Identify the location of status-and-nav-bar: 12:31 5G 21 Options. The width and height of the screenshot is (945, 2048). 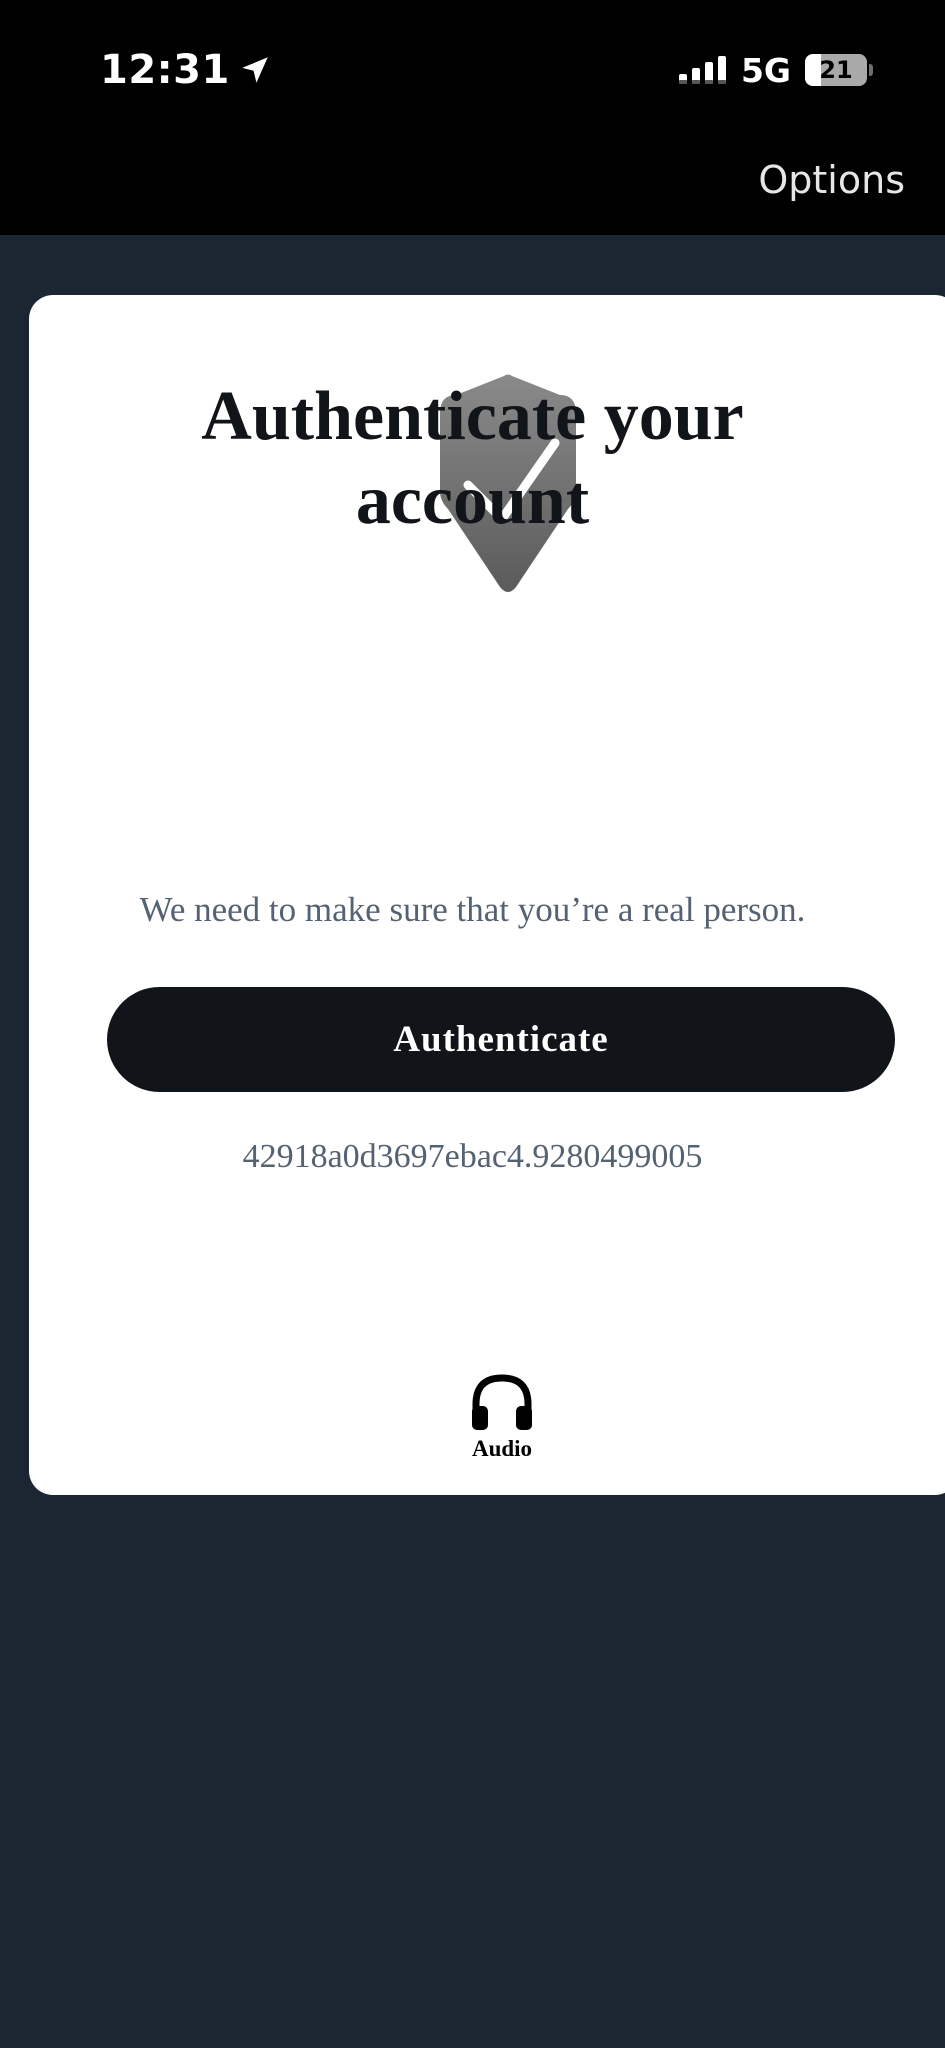
(472, 117).